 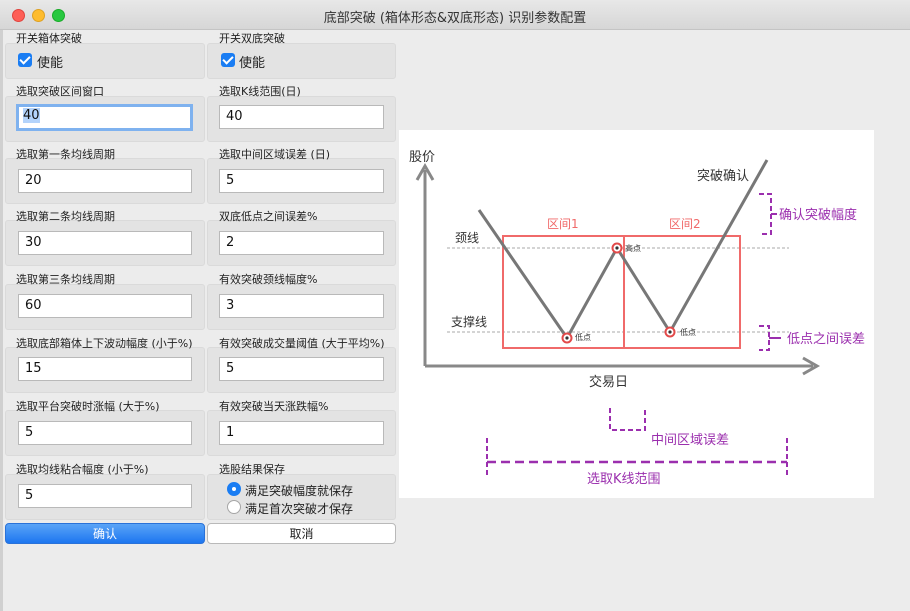 What do you see at coordinates (252, 61) in the screenshot?
I see `double-enable-label: 使能` at bounding box center [252, 61].